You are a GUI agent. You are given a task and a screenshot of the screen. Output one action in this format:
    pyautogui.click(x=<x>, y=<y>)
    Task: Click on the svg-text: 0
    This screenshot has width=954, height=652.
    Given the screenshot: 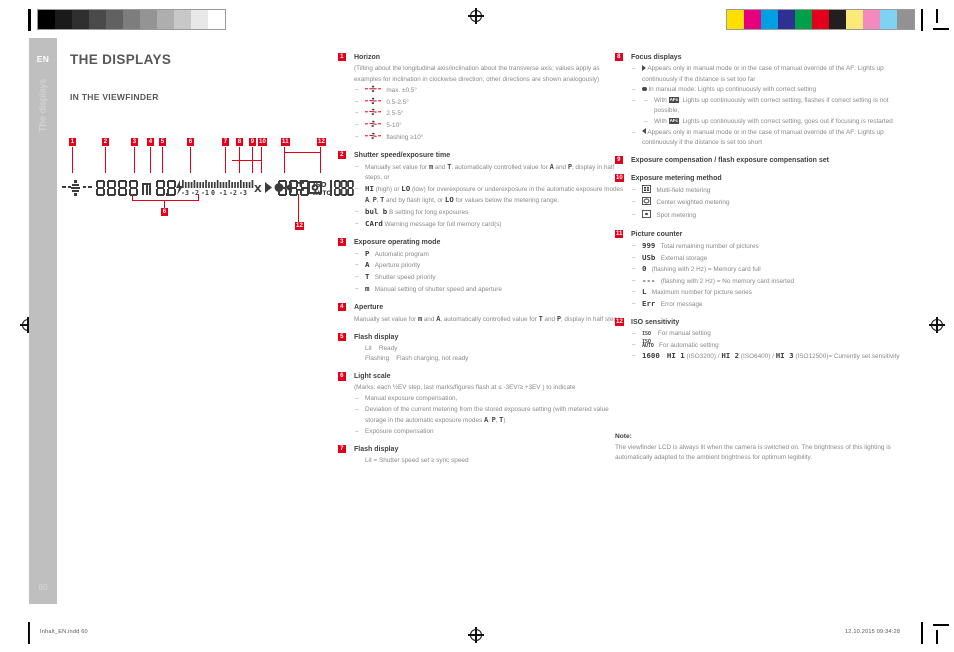 What is the action you would take?
    pyautogui.click(x=213, y=193)
    